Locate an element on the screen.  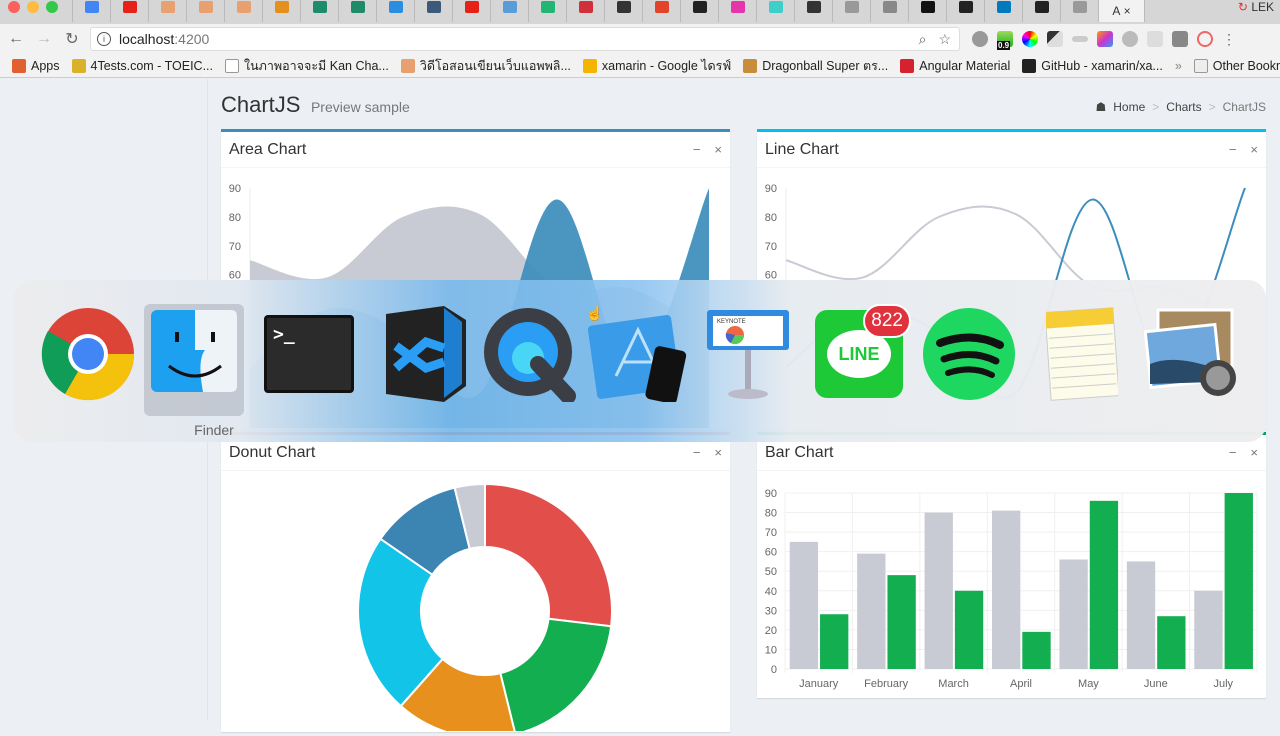
address-bar: i localhost:4200 ⌕ ☆ is located at coordinates (525, 39).